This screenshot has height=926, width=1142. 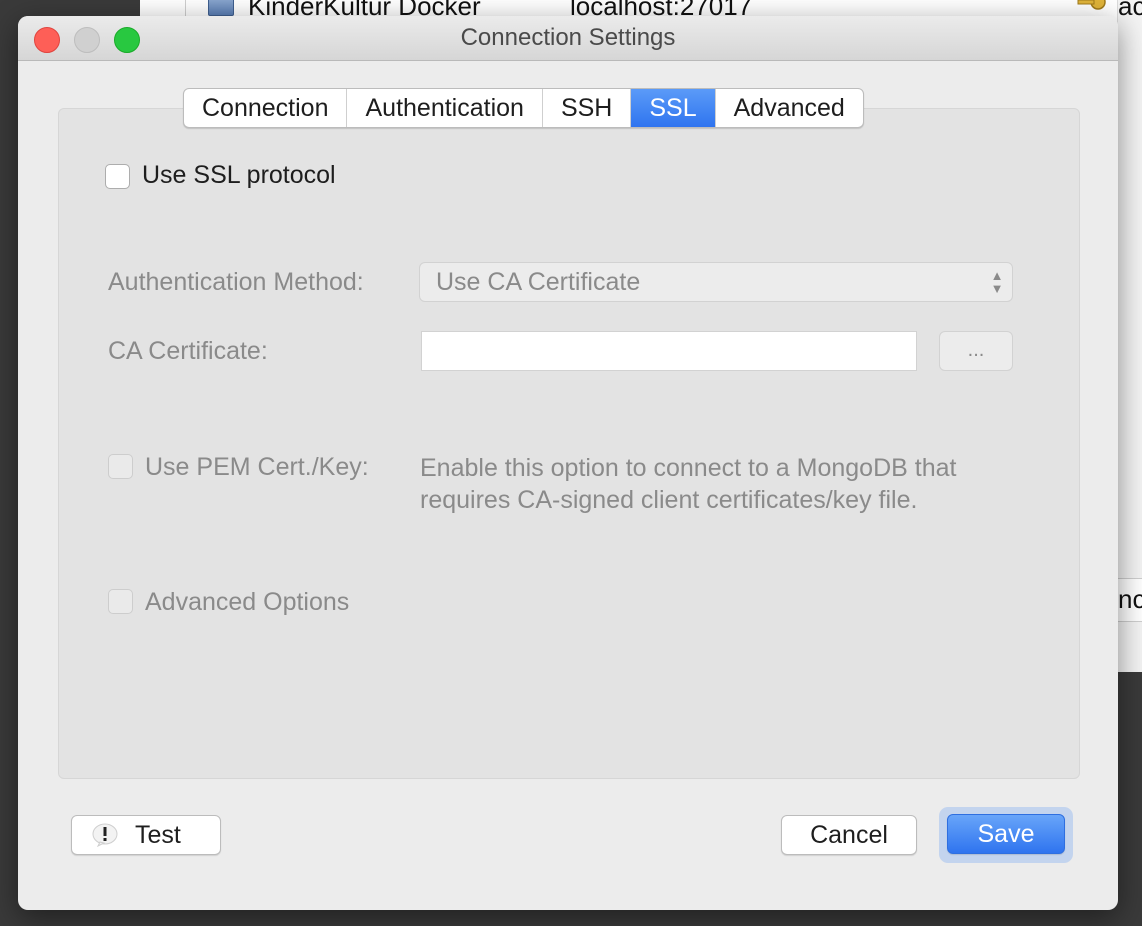 I want to click on background-side-panel, so click(x=1129, y=336).